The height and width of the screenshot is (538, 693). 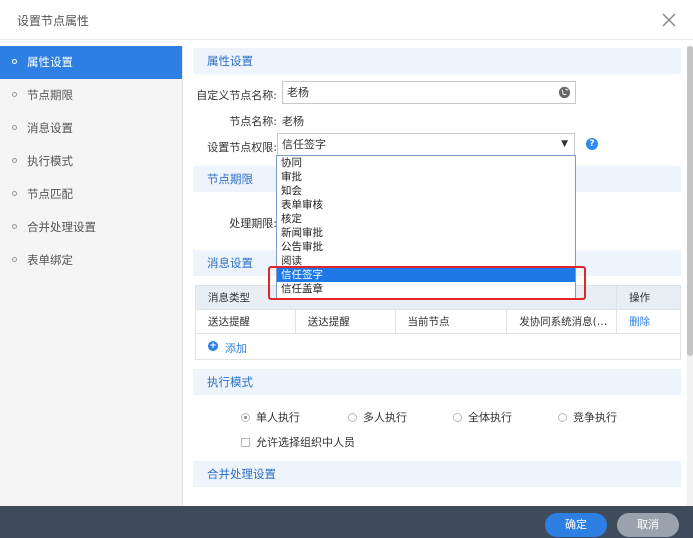 What do you see at coordinates (437, 382) in the screenshot?
I see `section-heading-exec: 执行模式` at bounding box center [437, 382].